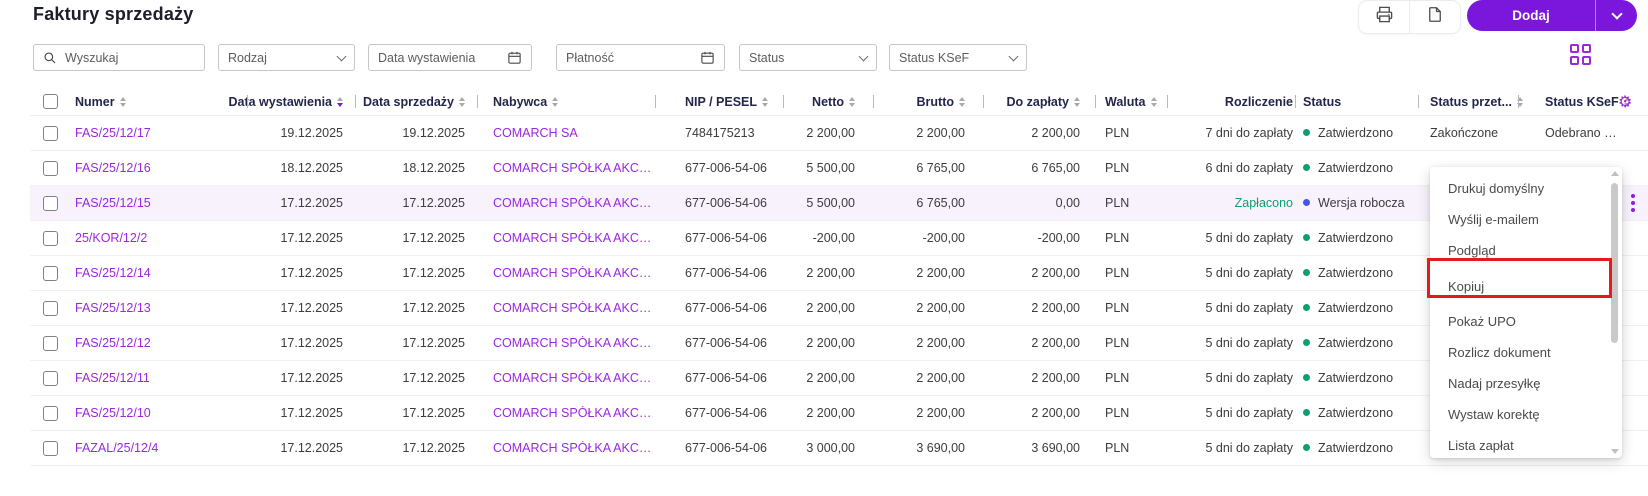  Describe the element at coordinates (158, 448) in the screenshot. I see `invoice-number-link: FAZAL/25/12/4` at that location.